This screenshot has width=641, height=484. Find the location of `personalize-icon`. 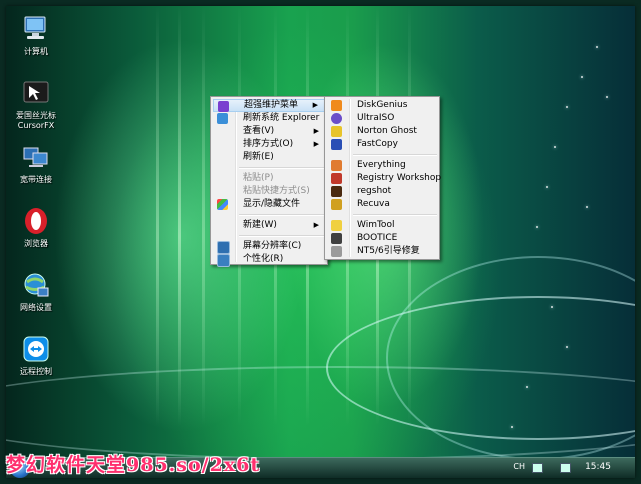

personalize-icon is located at coordinates (223, 260).